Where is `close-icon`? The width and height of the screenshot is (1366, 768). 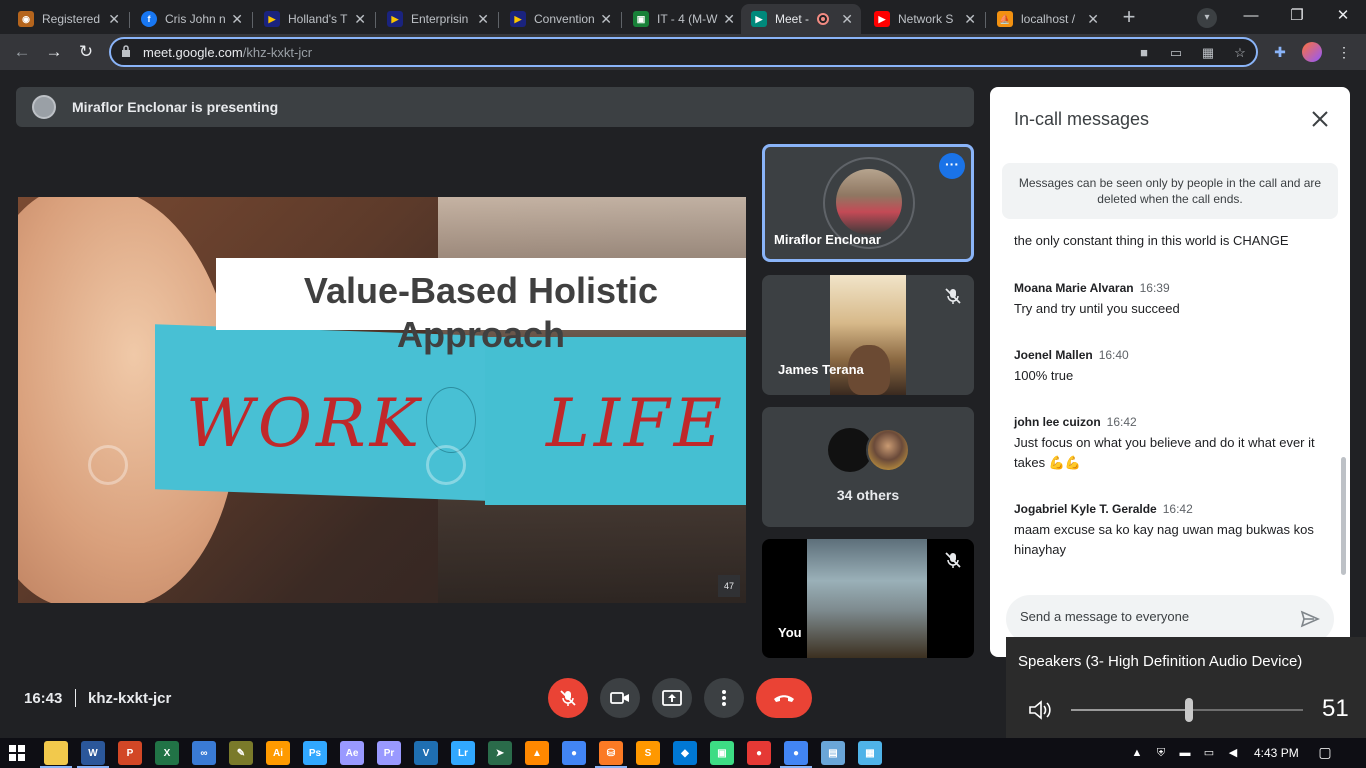 close-icon is located at coordinates (1320, 119).